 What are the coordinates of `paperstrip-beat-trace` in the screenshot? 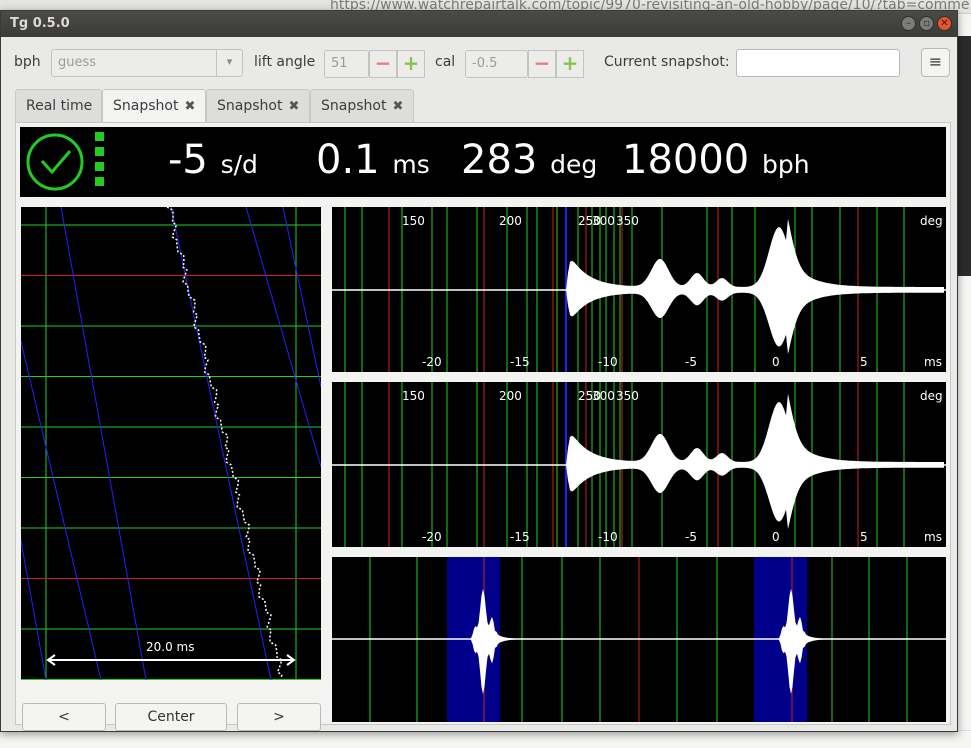 It's located at (224, 443).